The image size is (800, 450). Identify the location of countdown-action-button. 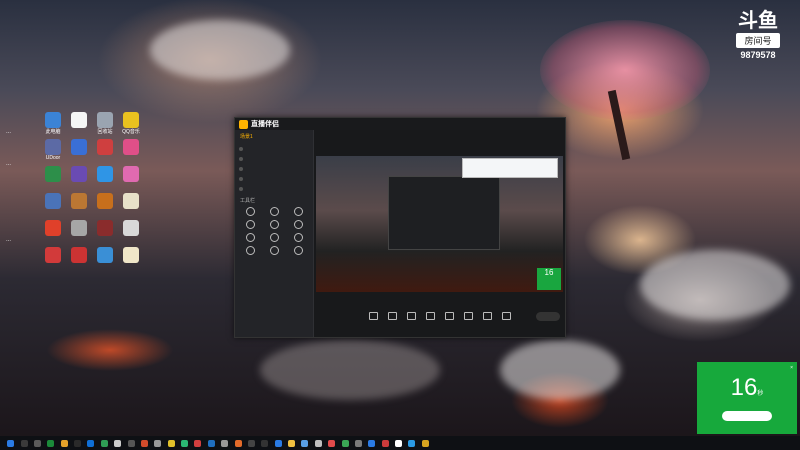
(747, 416).